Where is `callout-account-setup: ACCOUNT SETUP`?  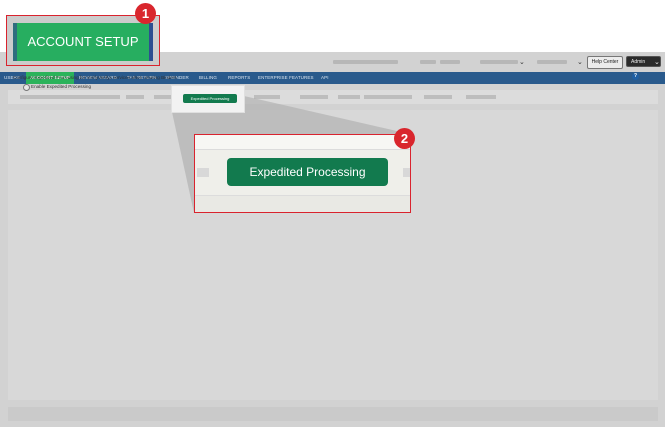
callout-account-setup: ACCOUNT SETUP is located at coordinates (83, 40).